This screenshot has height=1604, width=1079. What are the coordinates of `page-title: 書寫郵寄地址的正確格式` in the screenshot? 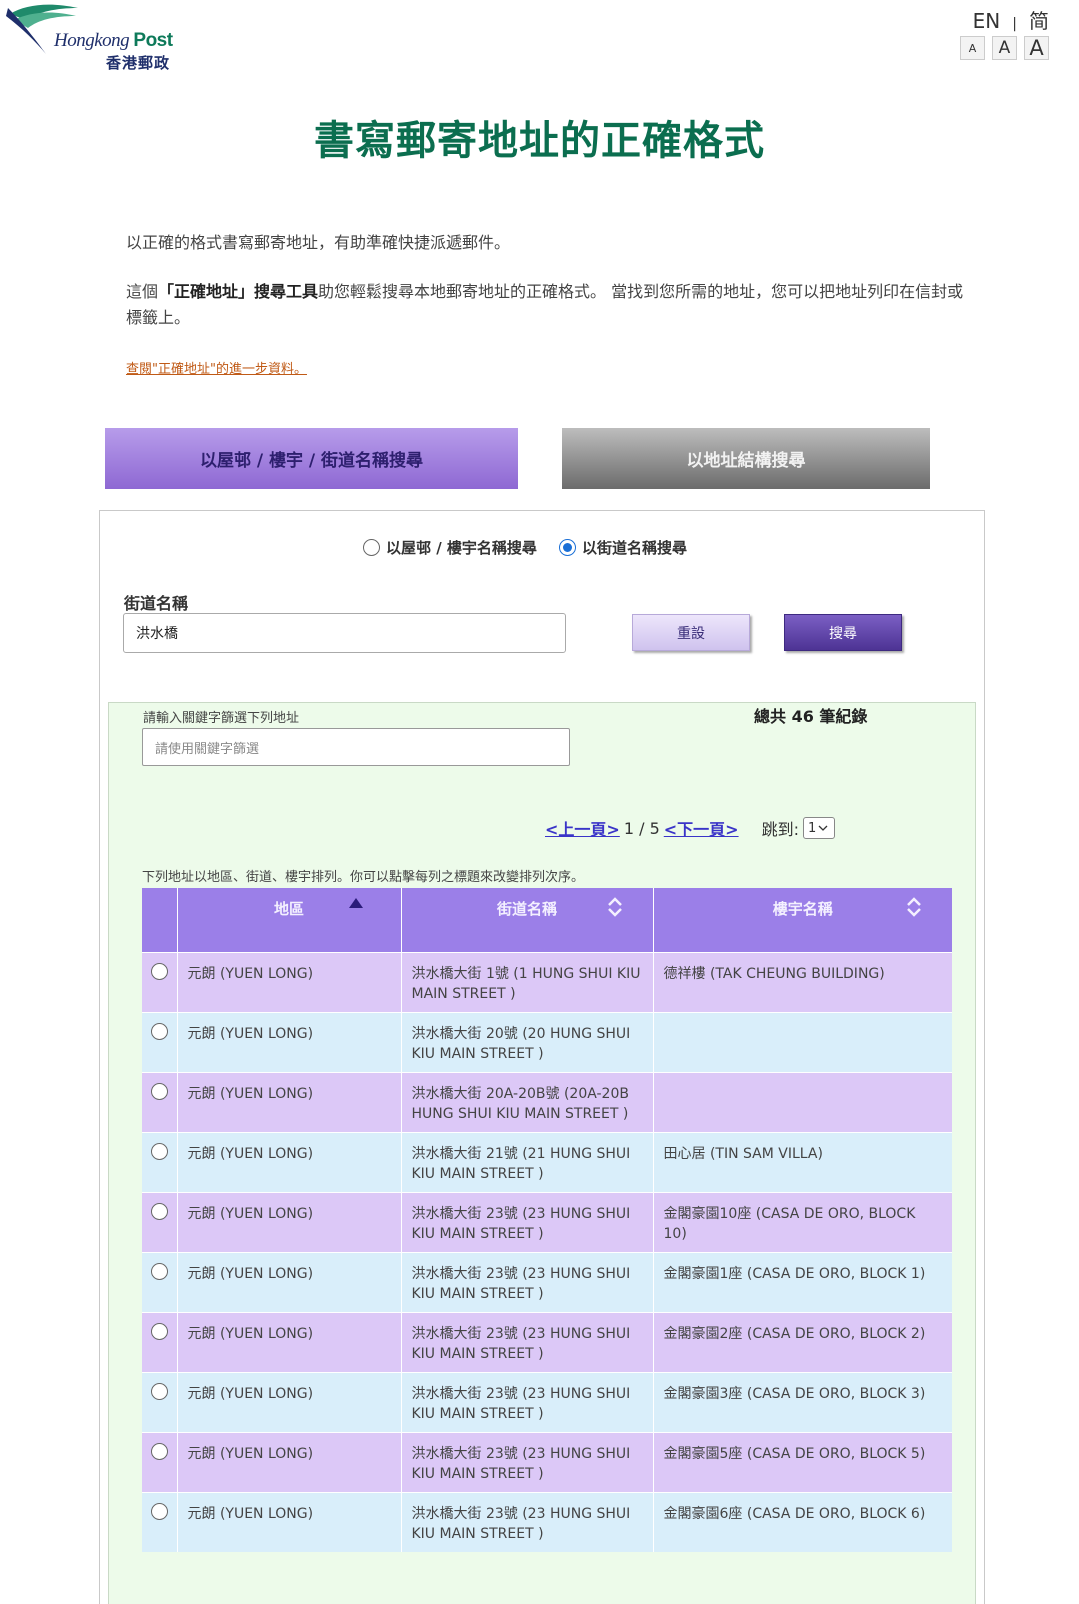 It's located at (539, 141).